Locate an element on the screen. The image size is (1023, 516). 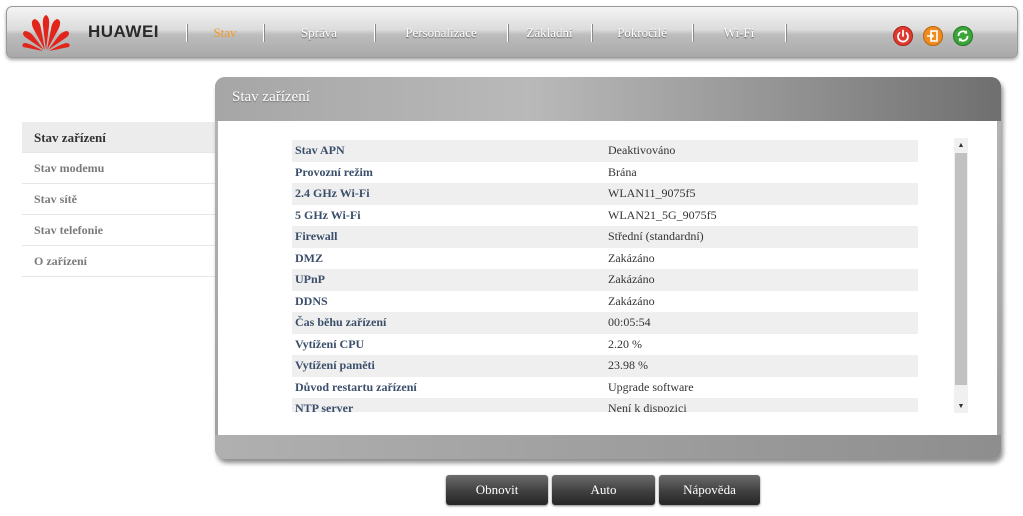
row-label: 5 GHz Wi-Fi is located at coordinates (328, 214).